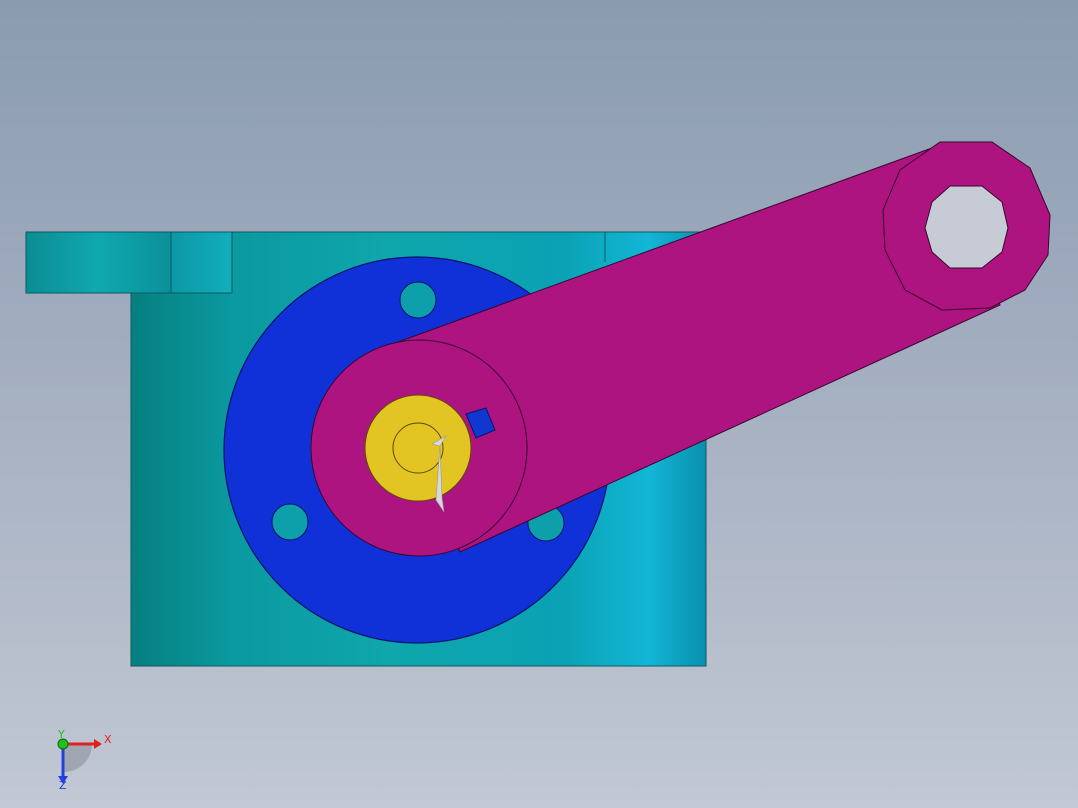  I want to click on lever-arm-end-hole, so click(966, 227).